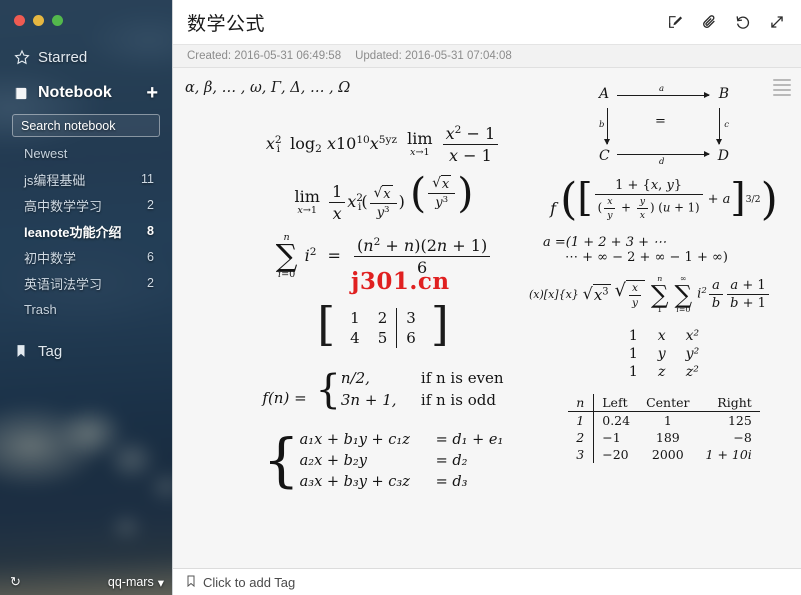  Describe the element at coordinates (667, 437) in the screenshot. I see `table-cell-center: 189` at that location.